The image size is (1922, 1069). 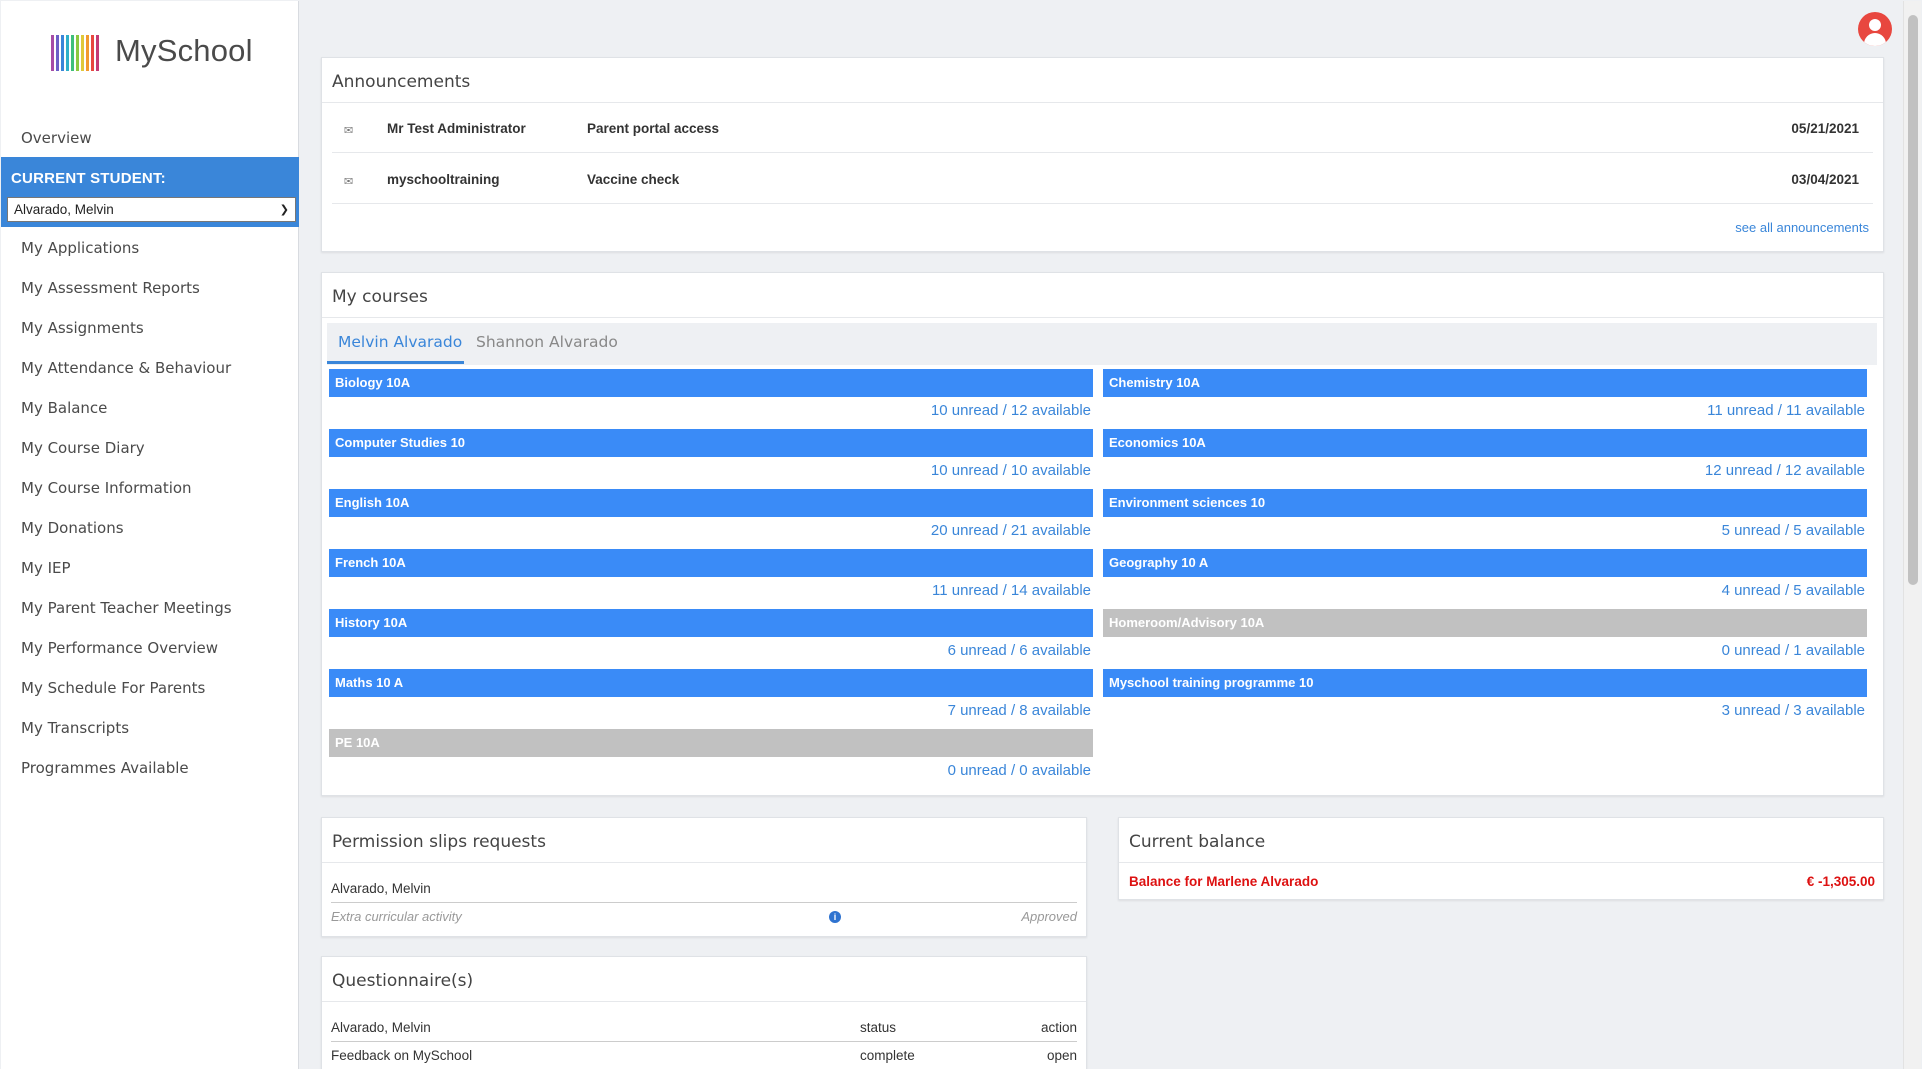 What do you see at coordinates (380, 297) in the screenshot?
I see `my-courses-title: My courses` at bounding box center [380, 297].